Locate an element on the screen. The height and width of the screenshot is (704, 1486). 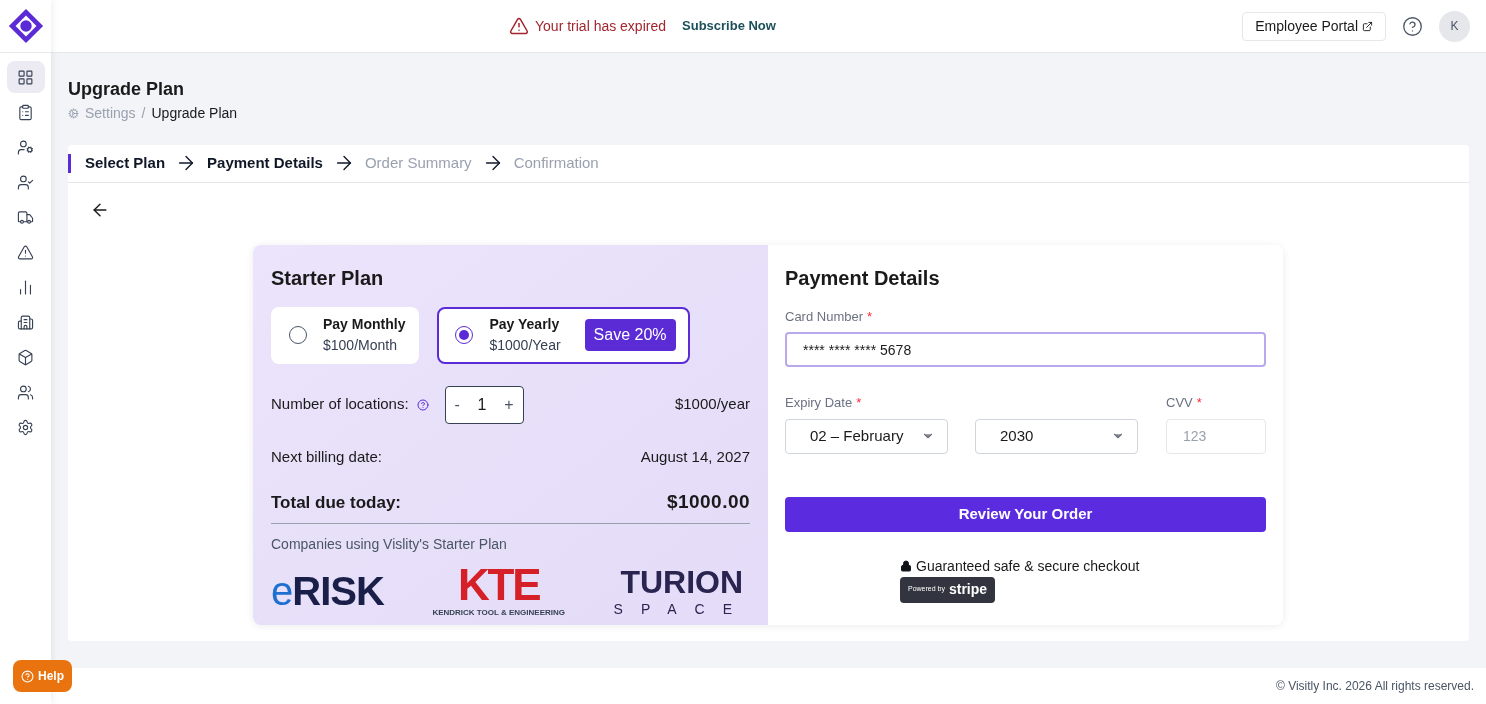
option-label: Pay Yearly is located at coordinates (525, 324).